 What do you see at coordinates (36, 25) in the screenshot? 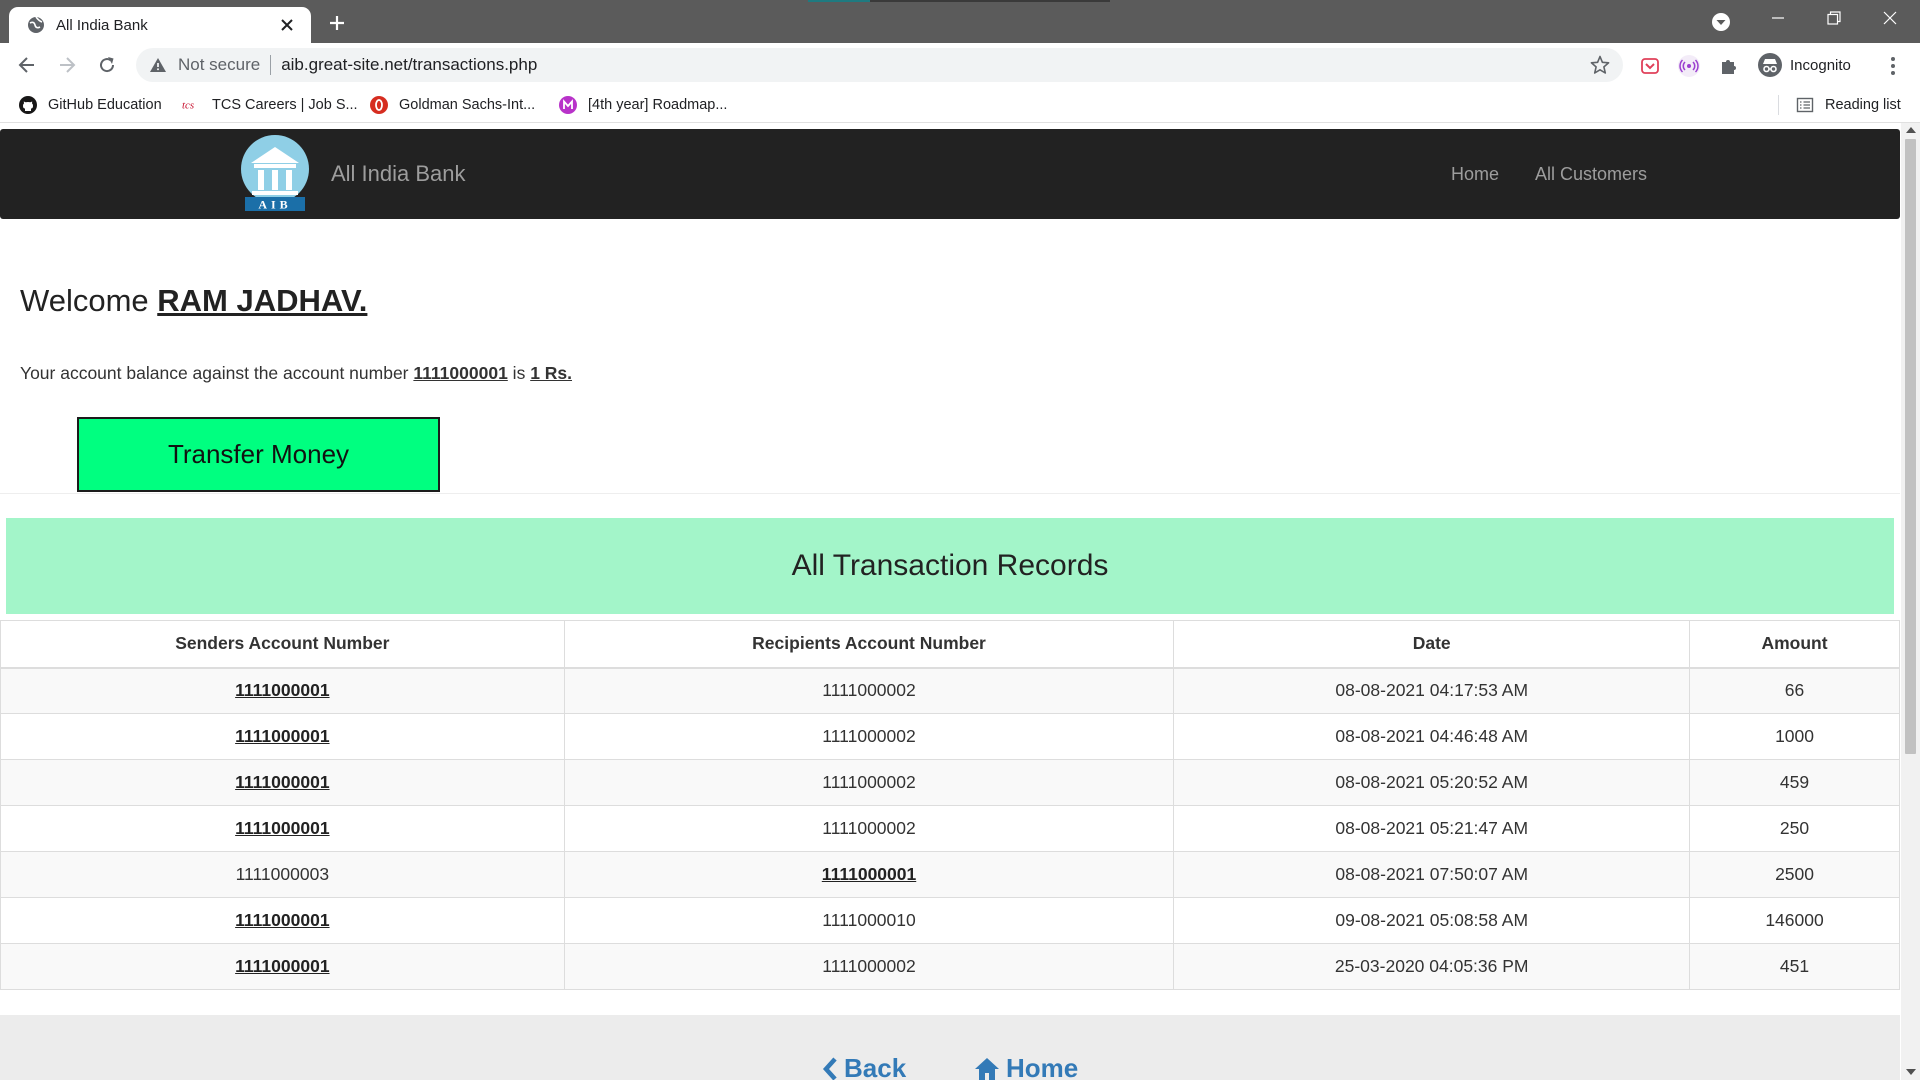
I see `globe-icon` at bounding box center [36, 25].